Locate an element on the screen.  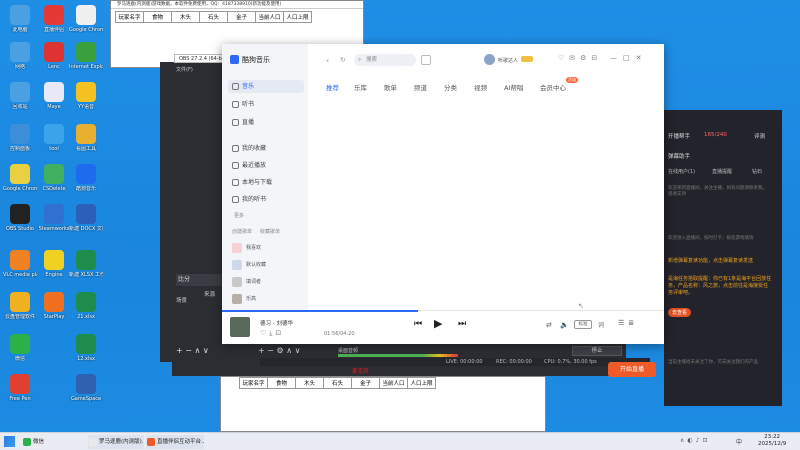
desktop-icon: GameSpace is located at coordinates (86, 394).